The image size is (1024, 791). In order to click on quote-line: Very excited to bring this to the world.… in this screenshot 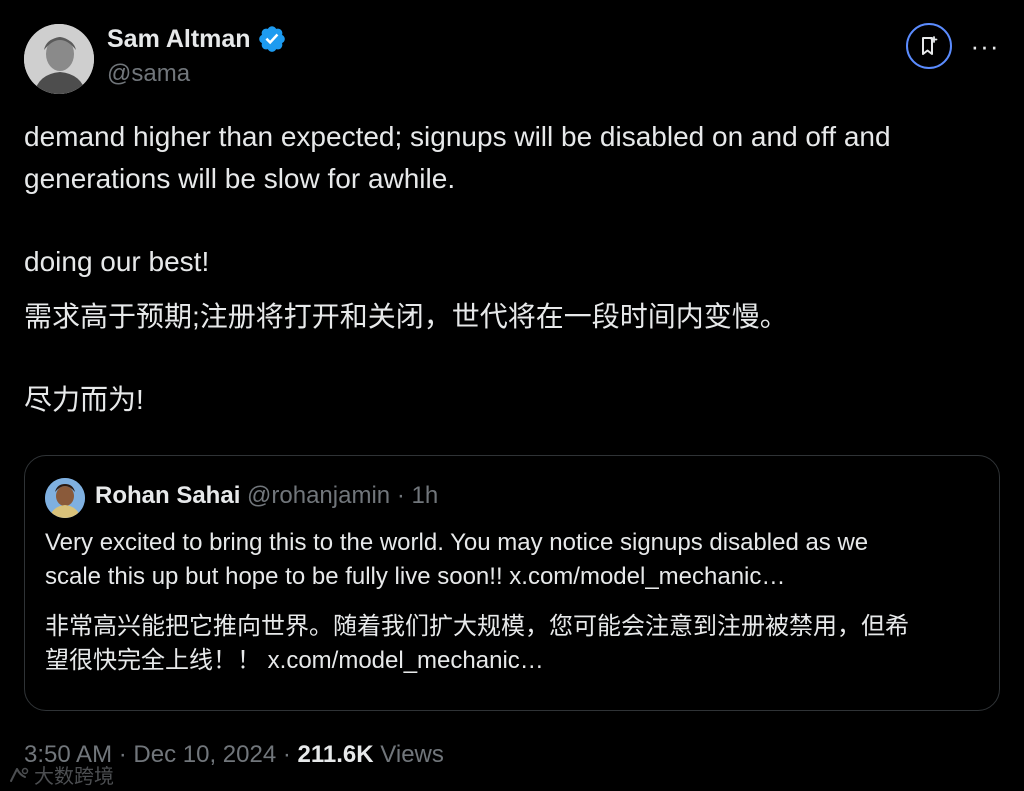, I will do `click(457, 542)`.